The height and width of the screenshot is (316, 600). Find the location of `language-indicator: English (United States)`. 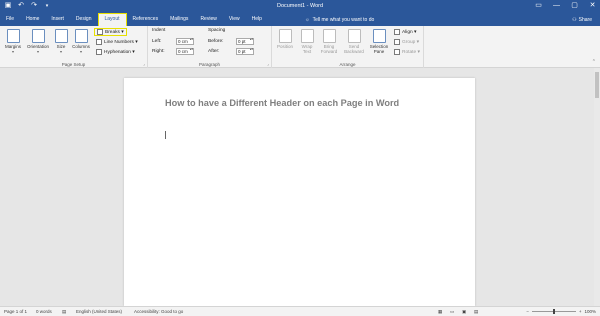

language-indicator: English (United States) is located at coordinates (99, 311).